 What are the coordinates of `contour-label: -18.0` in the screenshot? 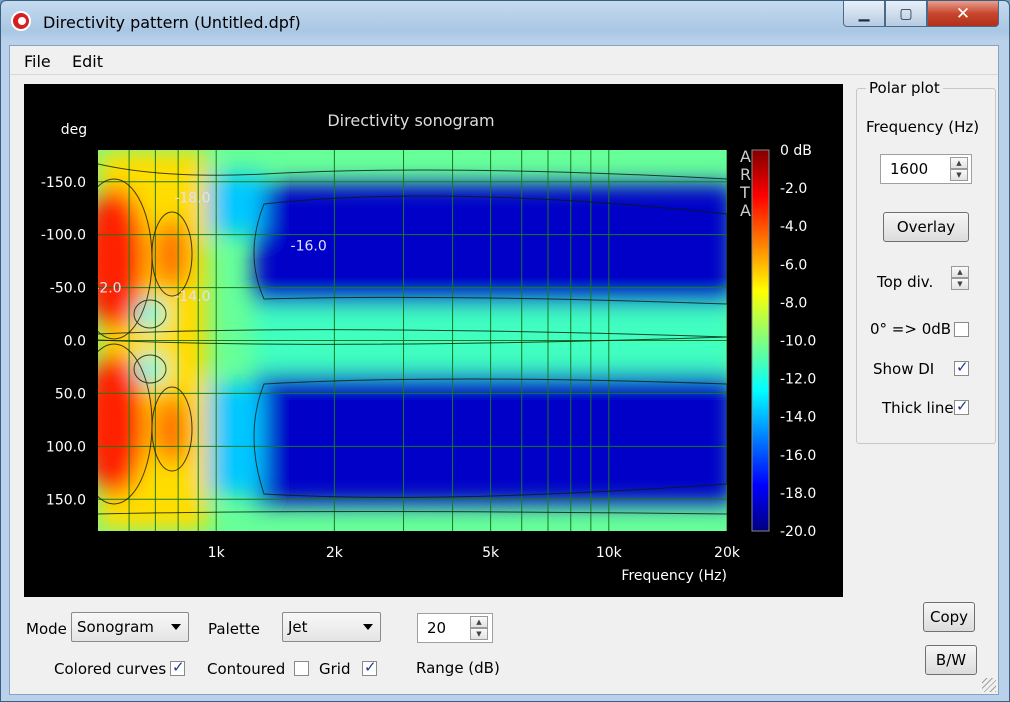 It's located at (192, 199).